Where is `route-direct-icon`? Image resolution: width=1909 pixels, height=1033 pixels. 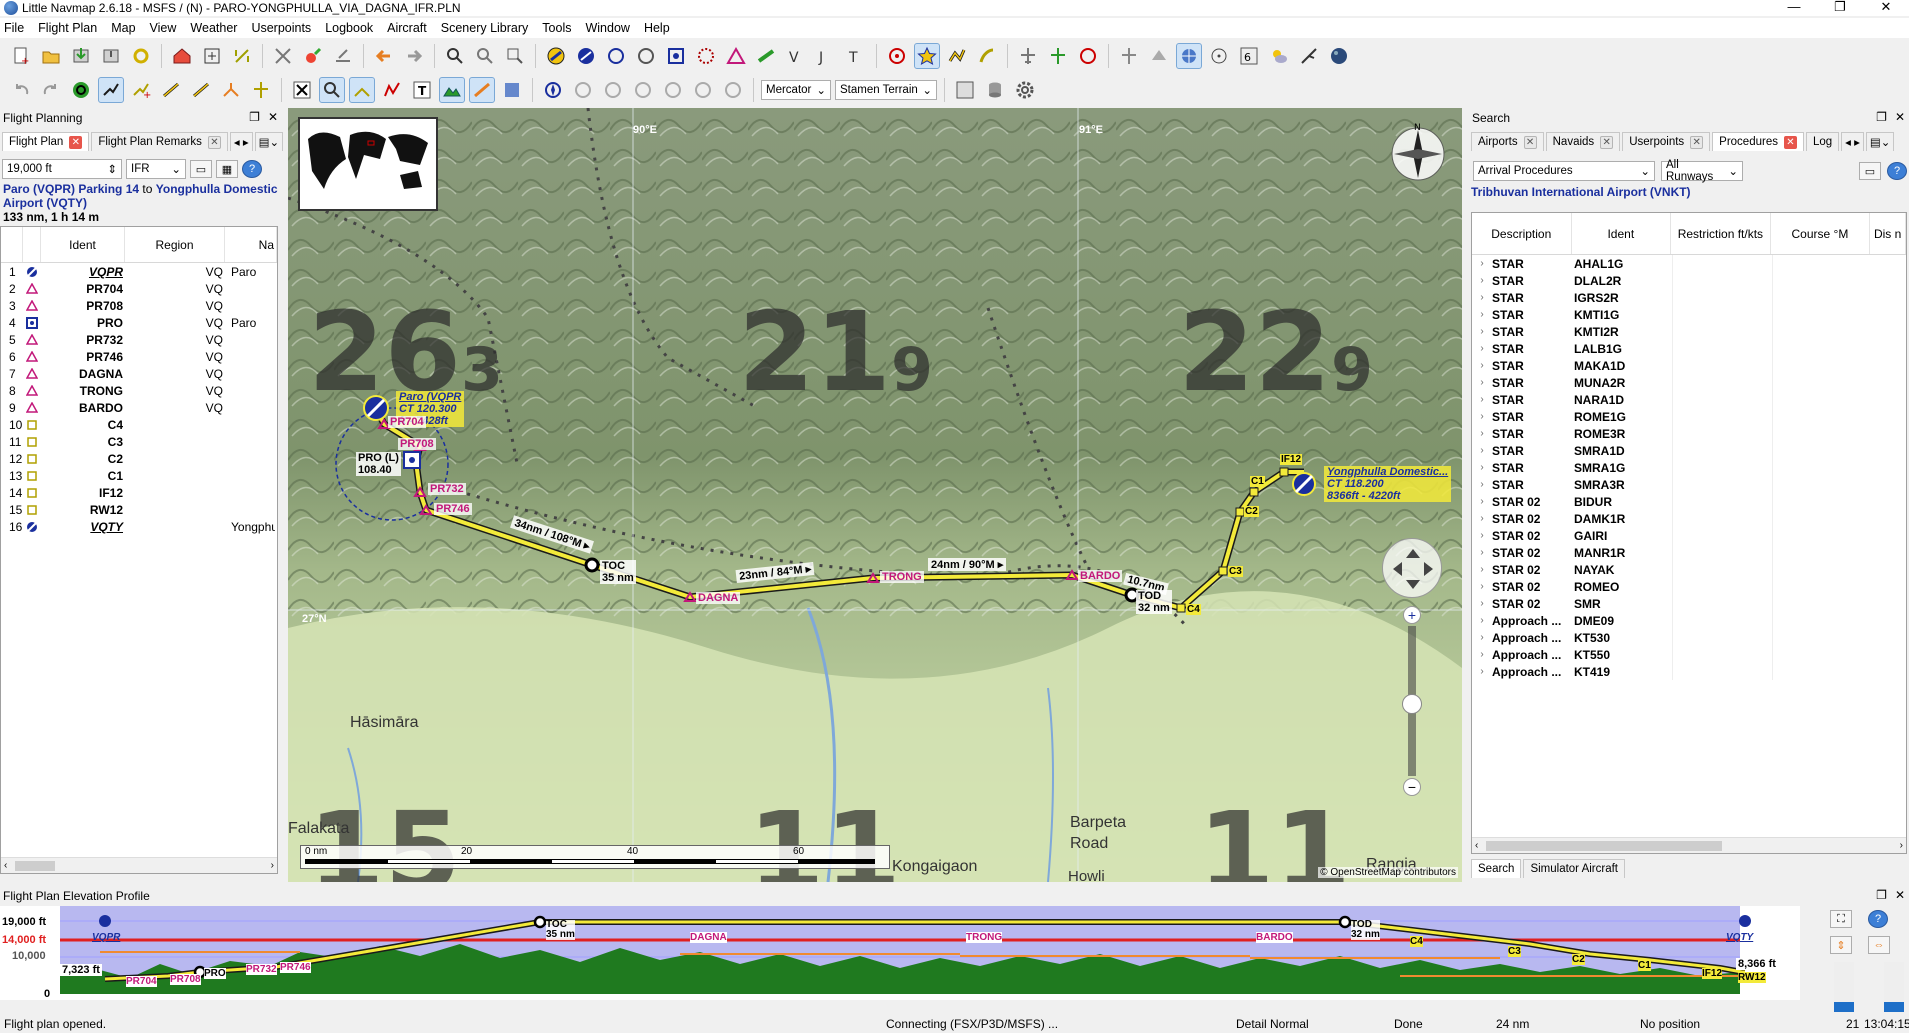 route-direct-icon is located at coordinates (231, 90).